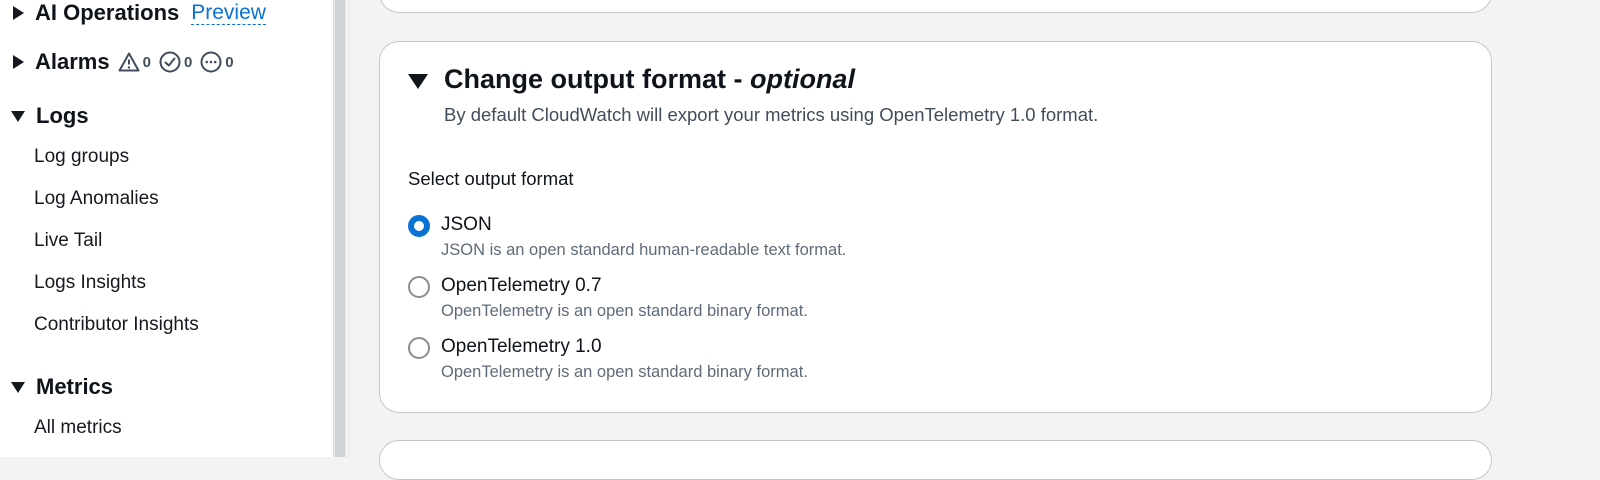 This screenshot has height=480, width=1600. What do you see at coordinates (349, 228) in the screenshot?
I see `sidebar-divider` at bounding box center [349, 228].